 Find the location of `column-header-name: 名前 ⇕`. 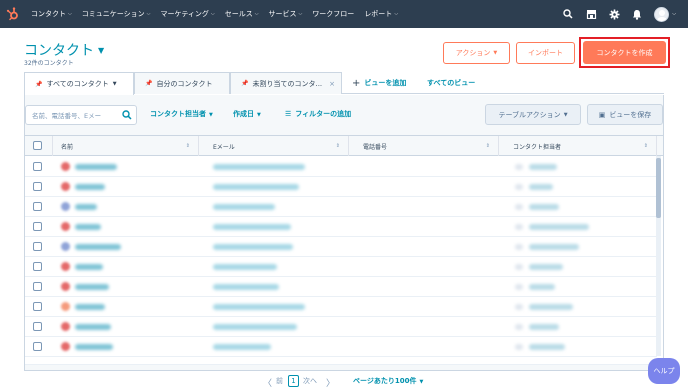

column-header-name: 名前 ⇕ is located at coordinates (126, 146).